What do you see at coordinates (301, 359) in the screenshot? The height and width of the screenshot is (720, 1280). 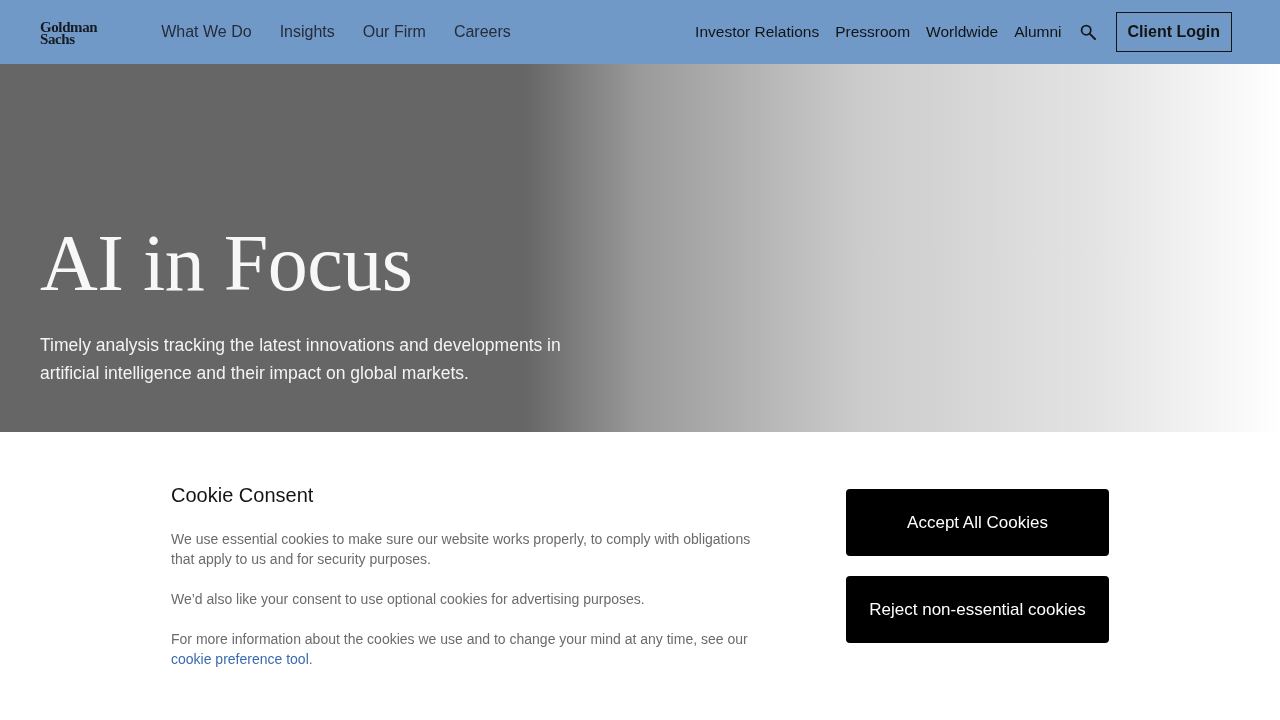 I see `hero-subtitle: Timely analysis tracking the latest innovations and developments in artificial intelligence and their impact on global markets.` at bounding box center [301, 359].